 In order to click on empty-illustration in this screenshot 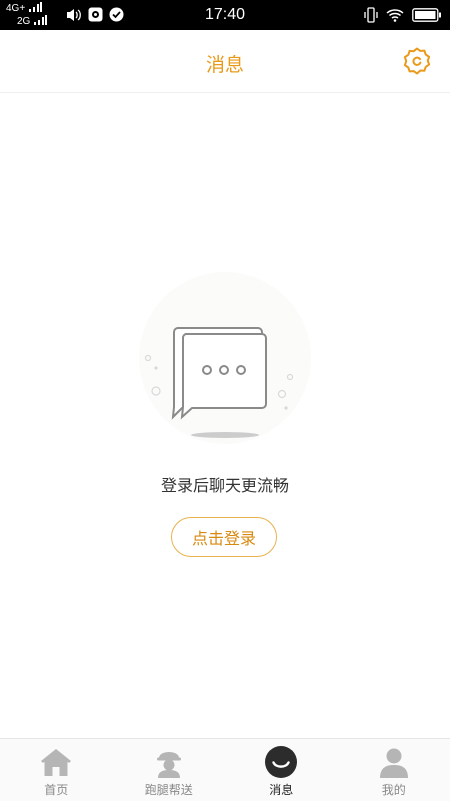, I will do `click(225, 357)`.